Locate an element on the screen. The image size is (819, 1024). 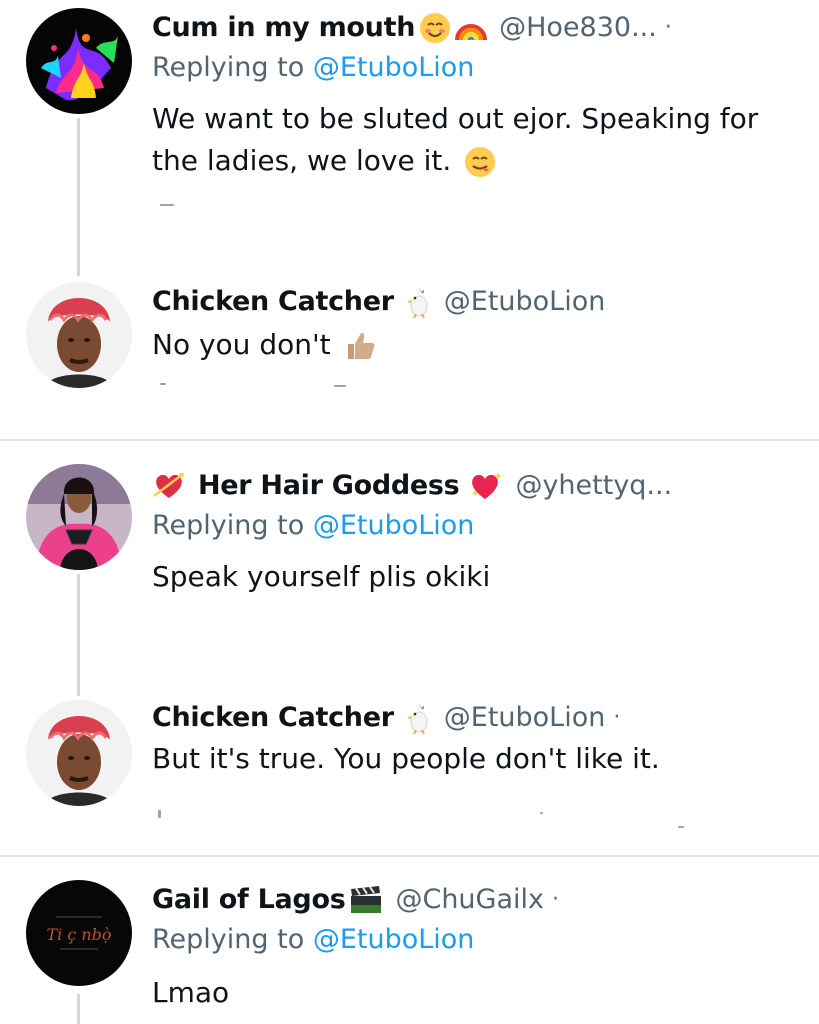
woman-in-pink-avatar-image is located at coordinates (79, 517).